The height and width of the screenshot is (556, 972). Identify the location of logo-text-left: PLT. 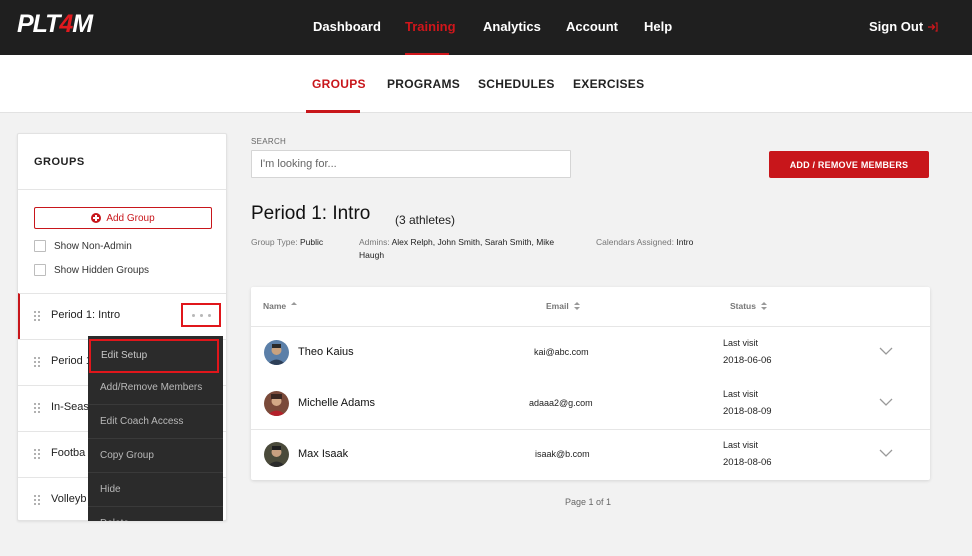
(38, 24).